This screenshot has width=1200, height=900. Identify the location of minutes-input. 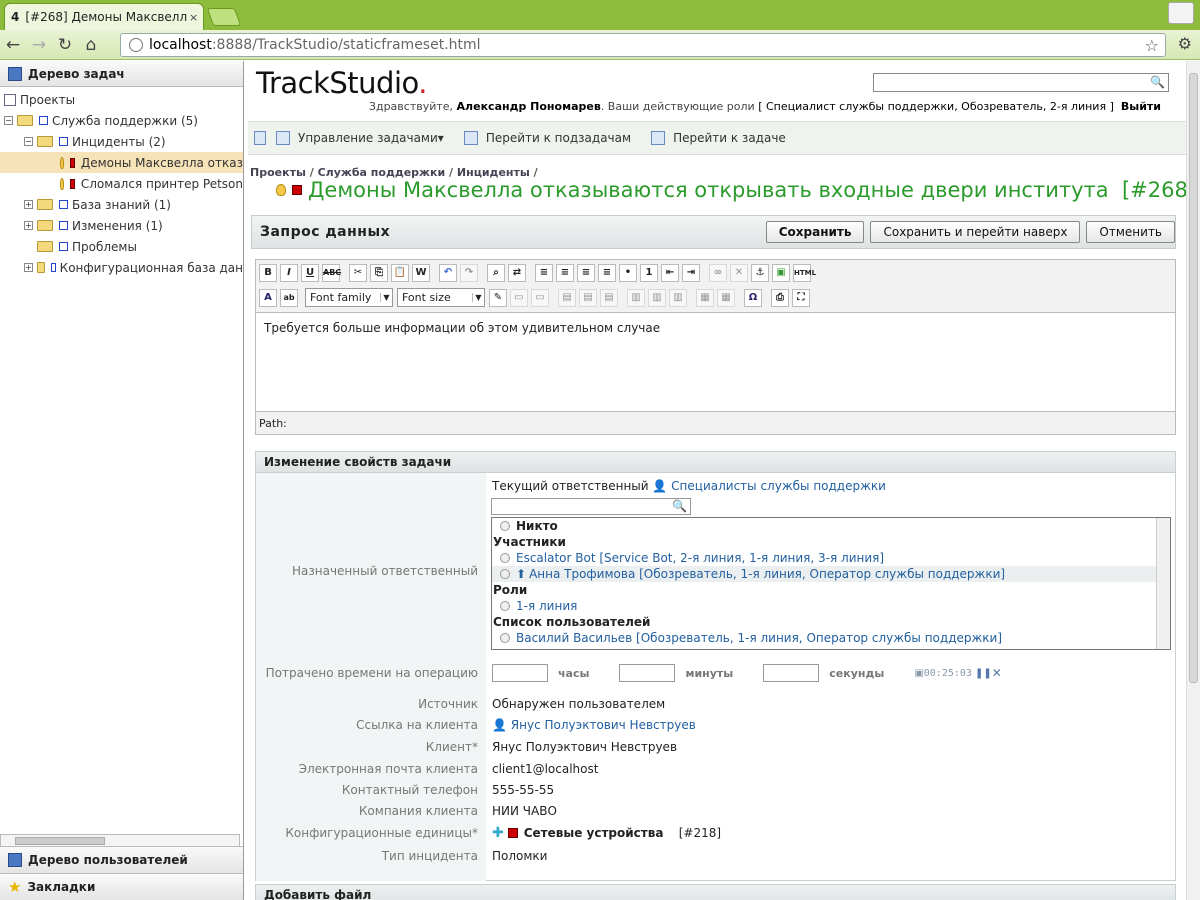
(647, 673).